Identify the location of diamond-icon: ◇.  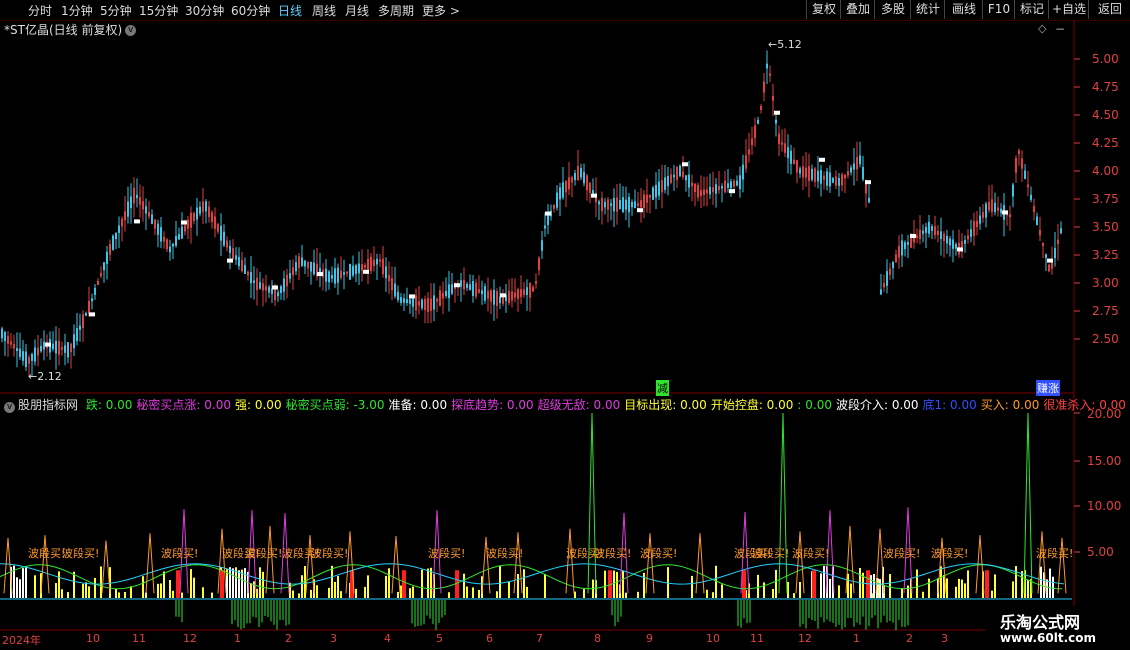
(1042, 28).